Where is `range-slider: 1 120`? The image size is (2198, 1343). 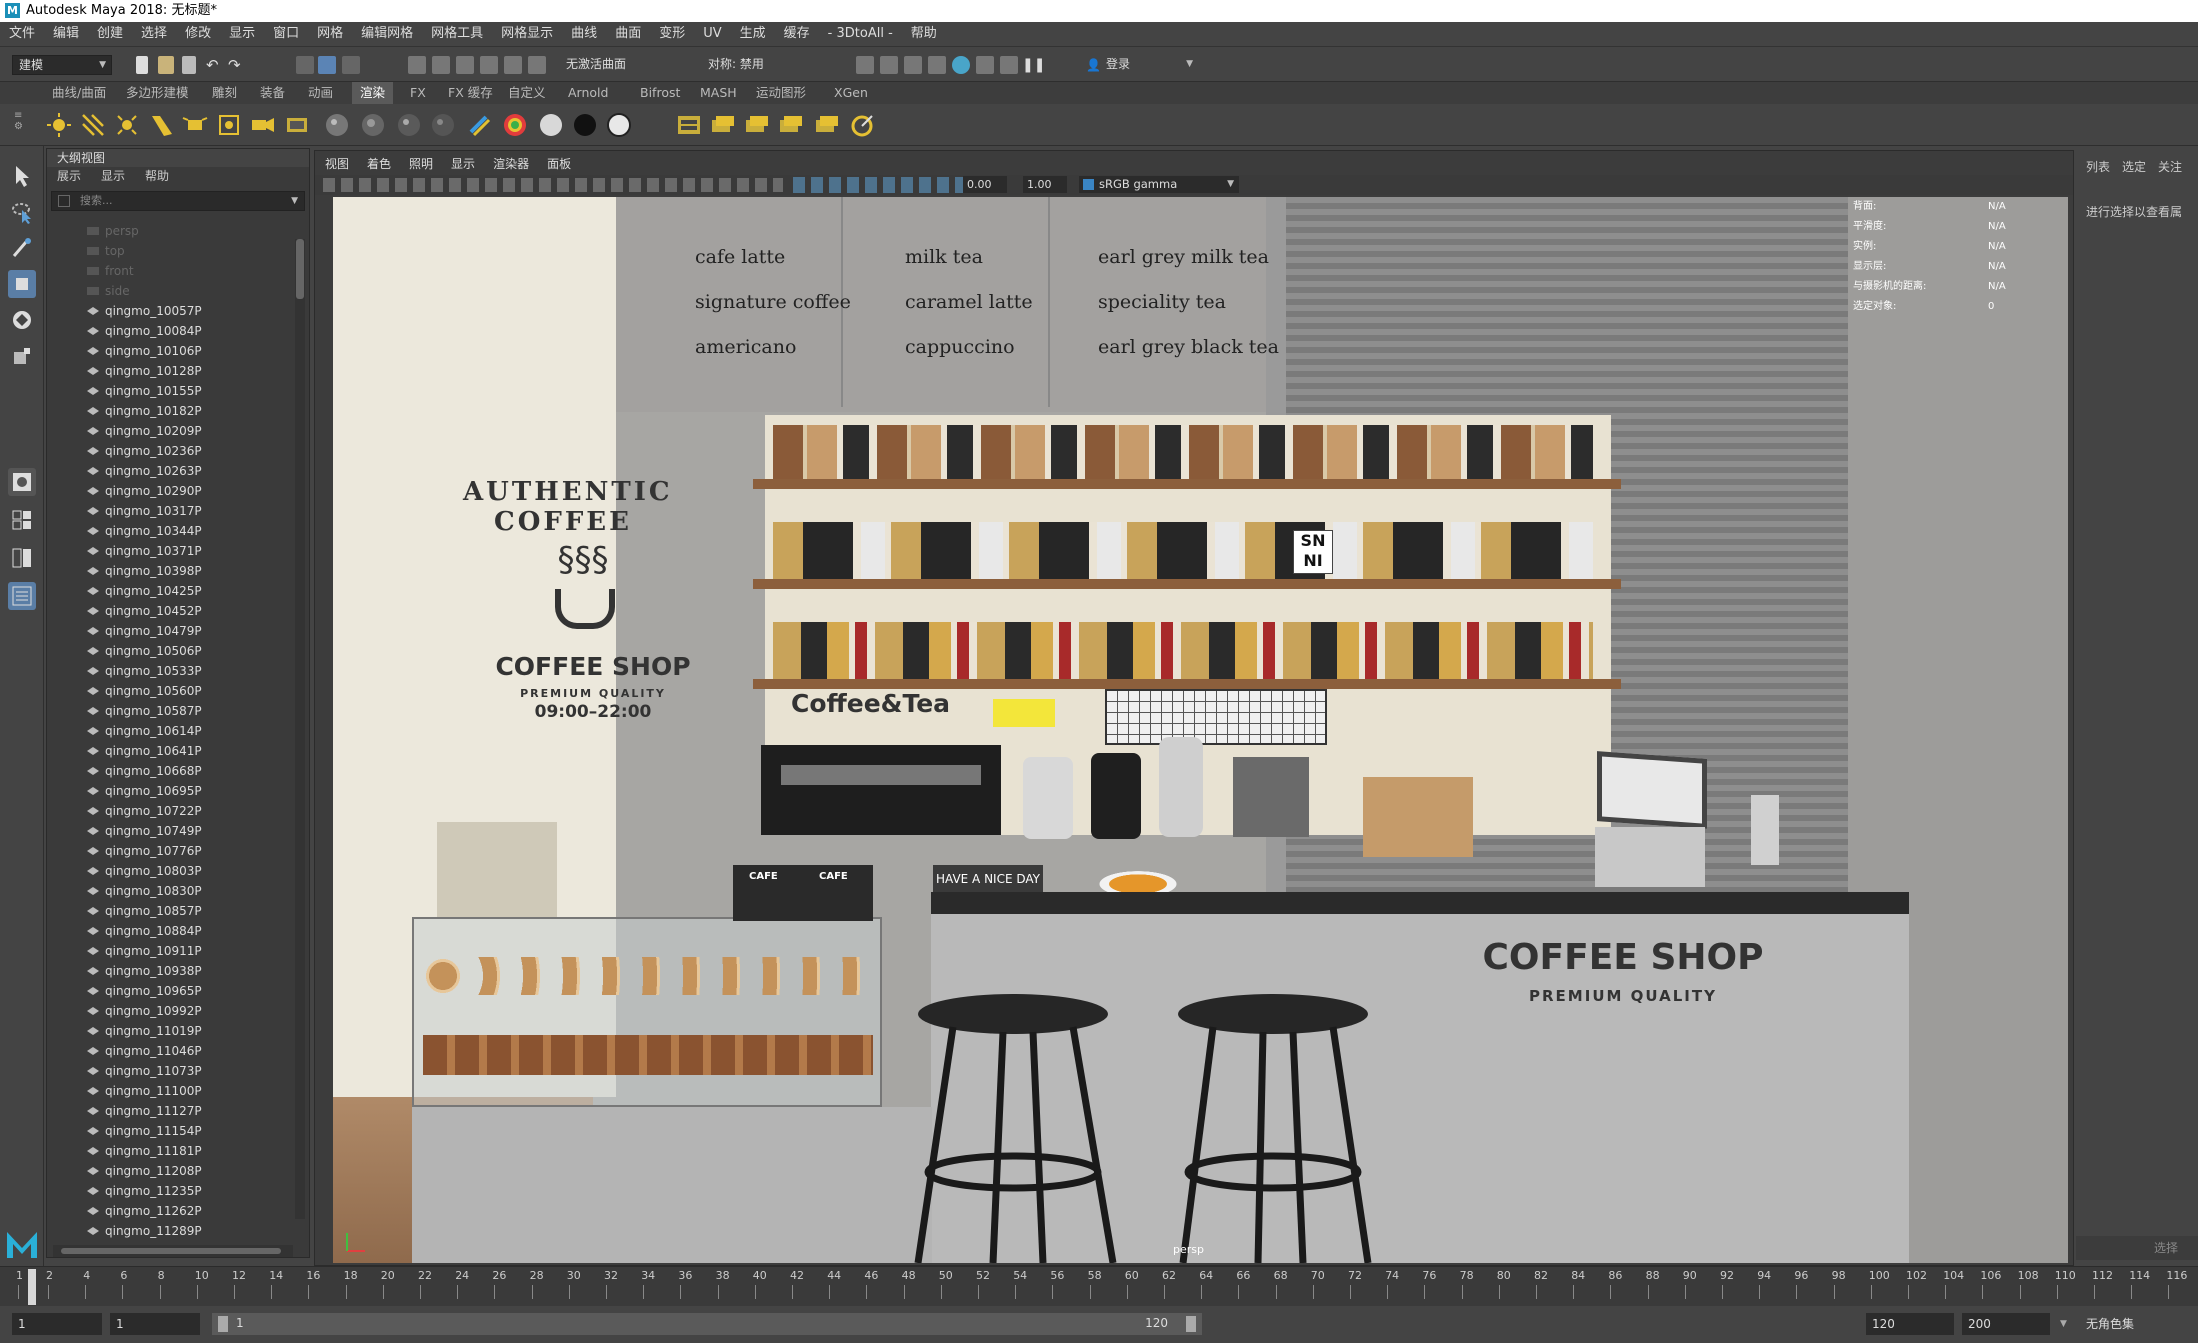 range-slider: 1 120 is located at coordinates (707, 1324).